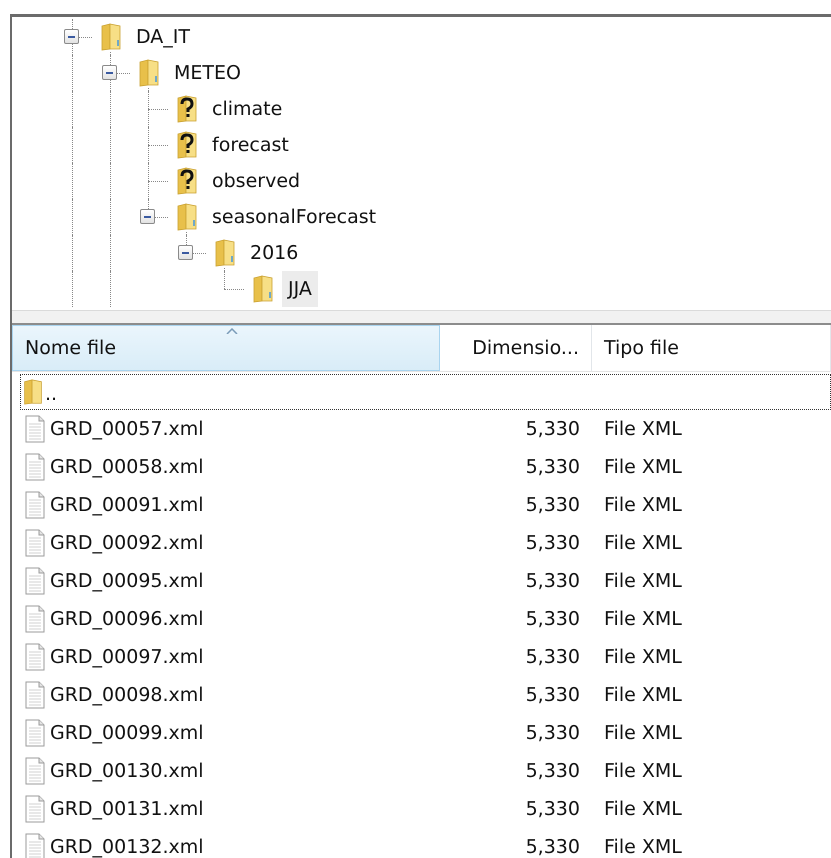  Describe the element at coordinates (127, 847) in the screenshot. I see `file-name: GRD_00132.xml` at that location.